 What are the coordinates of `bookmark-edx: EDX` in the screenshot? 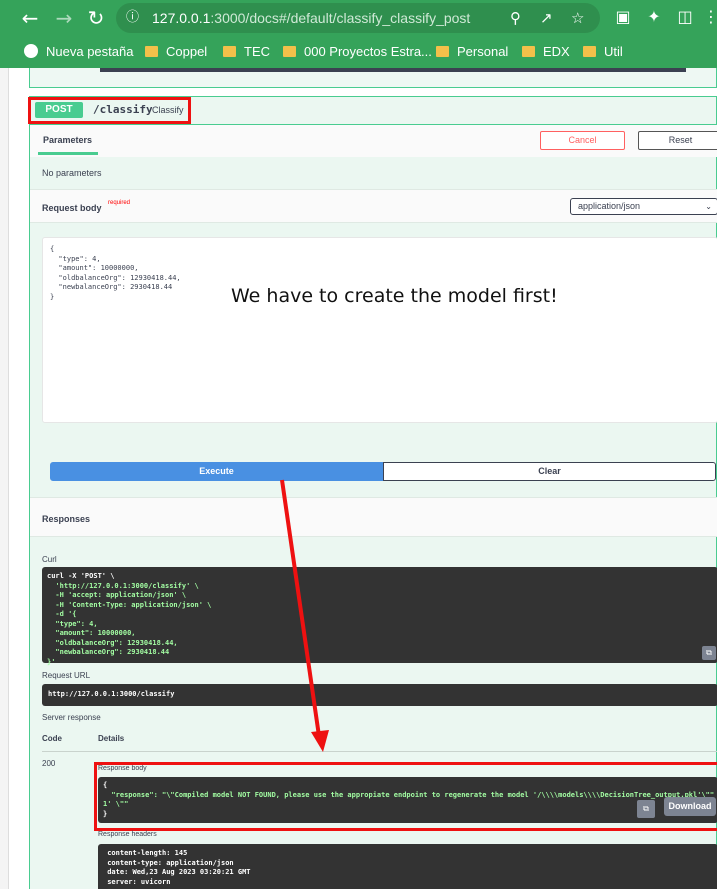 It's located at (546, 52).